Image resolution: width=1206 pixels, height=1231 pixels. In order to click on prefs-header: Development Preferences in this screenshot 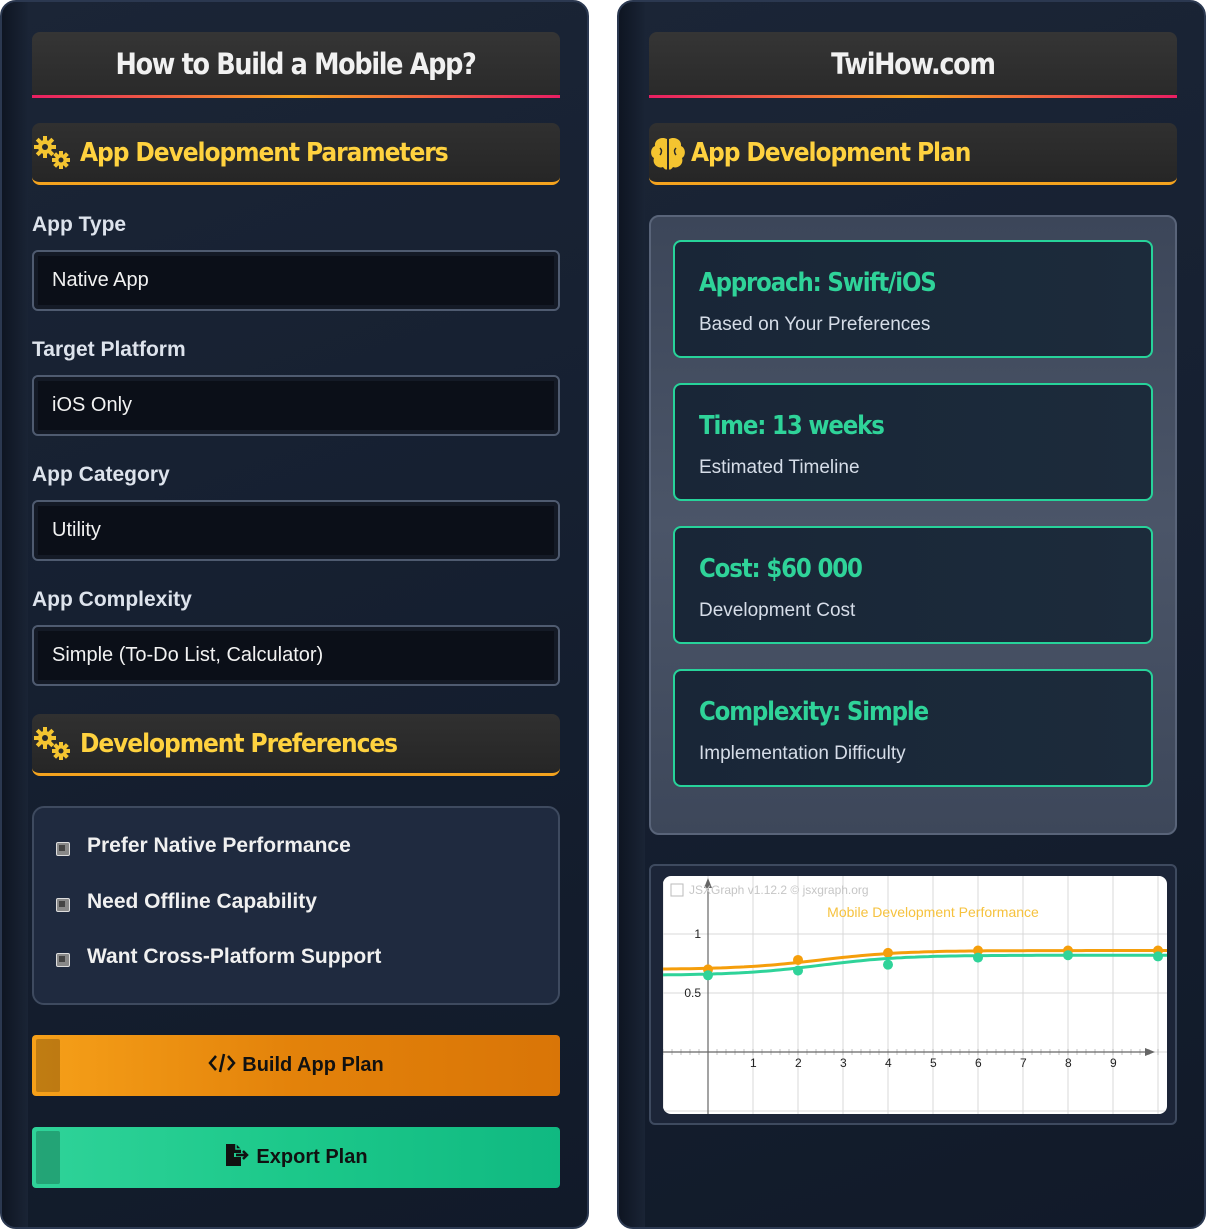, I will do `click(296, 745)`.